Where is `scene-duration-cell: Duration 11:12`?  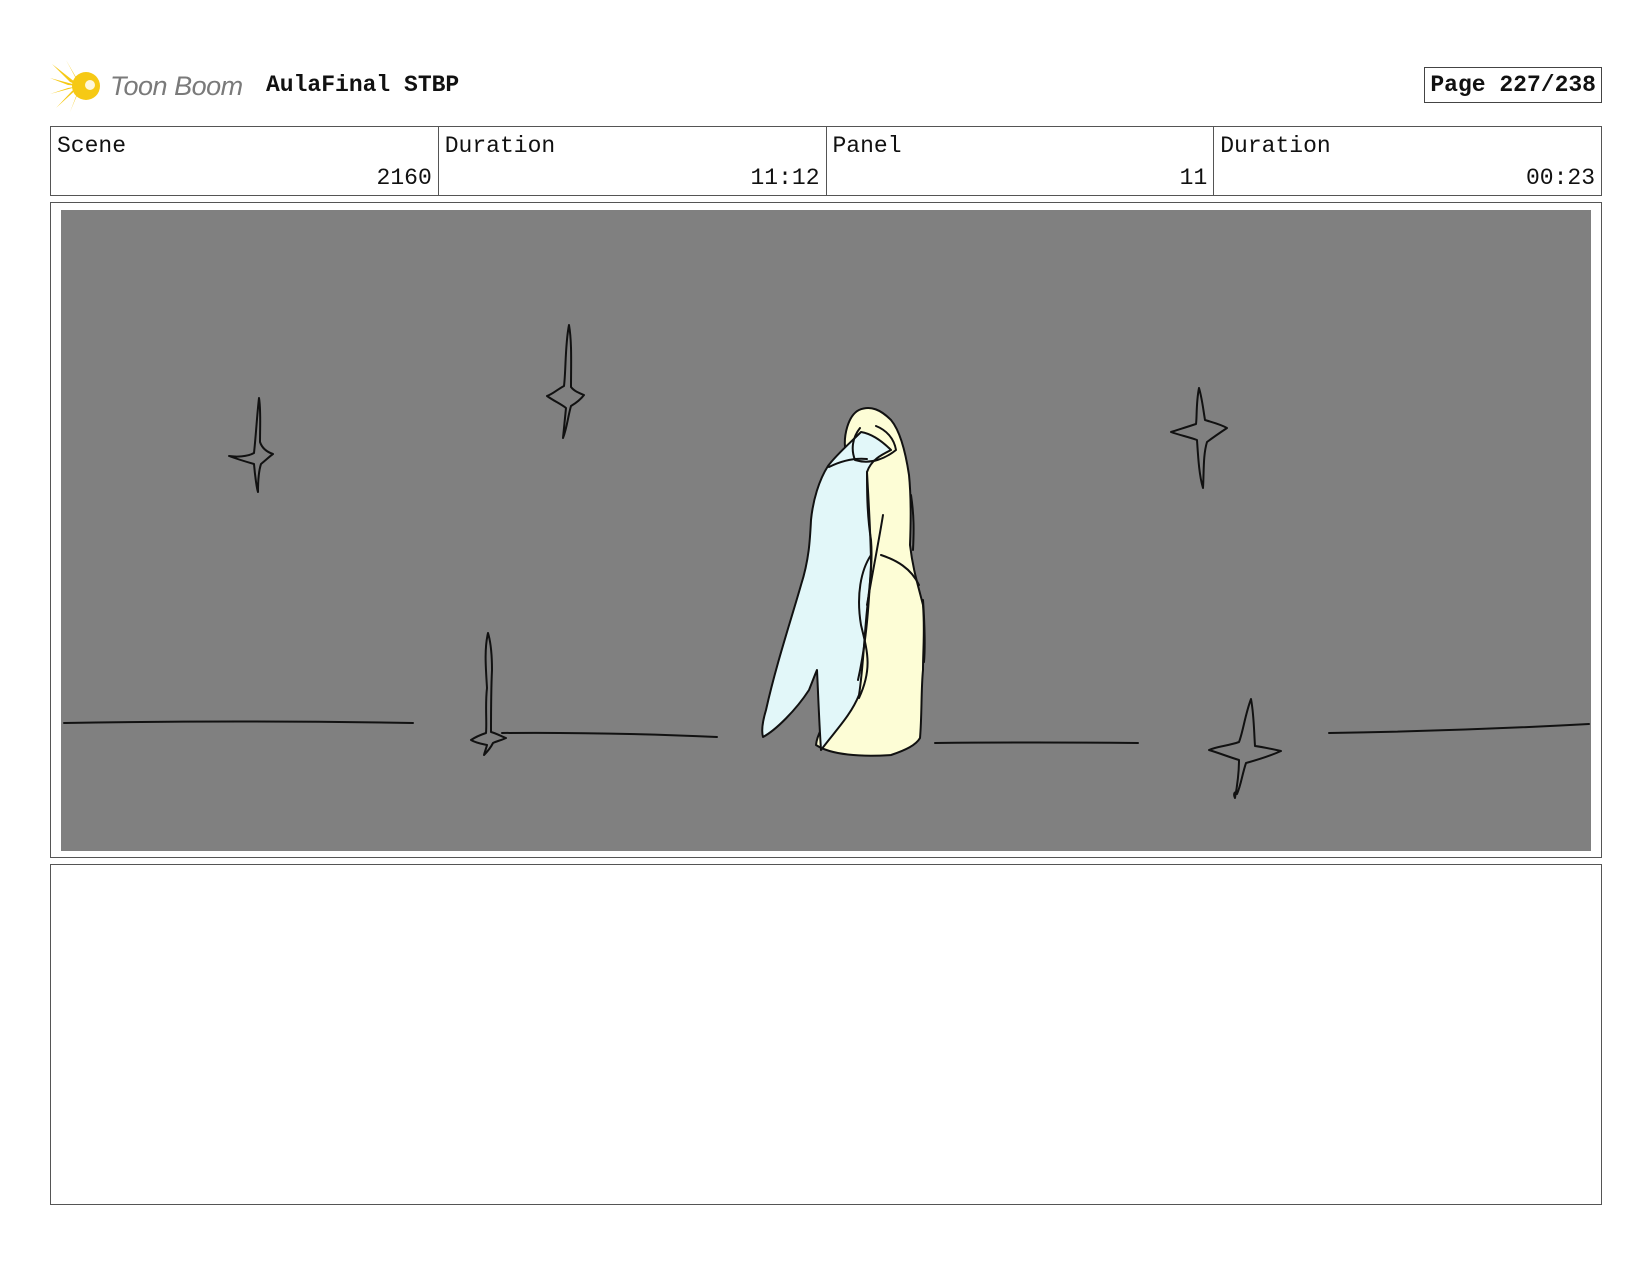
scene-duration-cell: Duration 11:12 is located at coordinates (633, 161).